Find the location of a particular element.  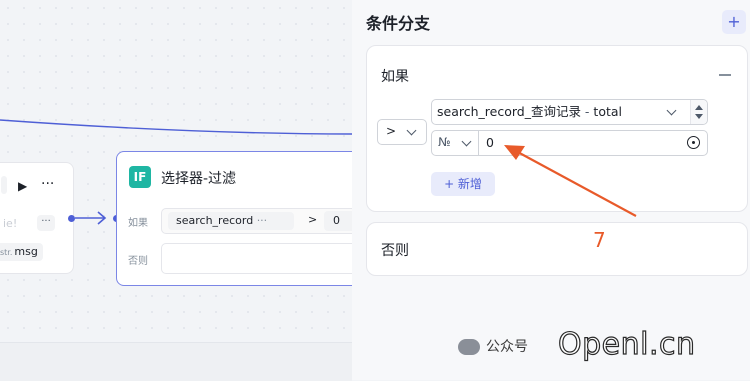

annotation-arrow is located at coordinates (570, 181).